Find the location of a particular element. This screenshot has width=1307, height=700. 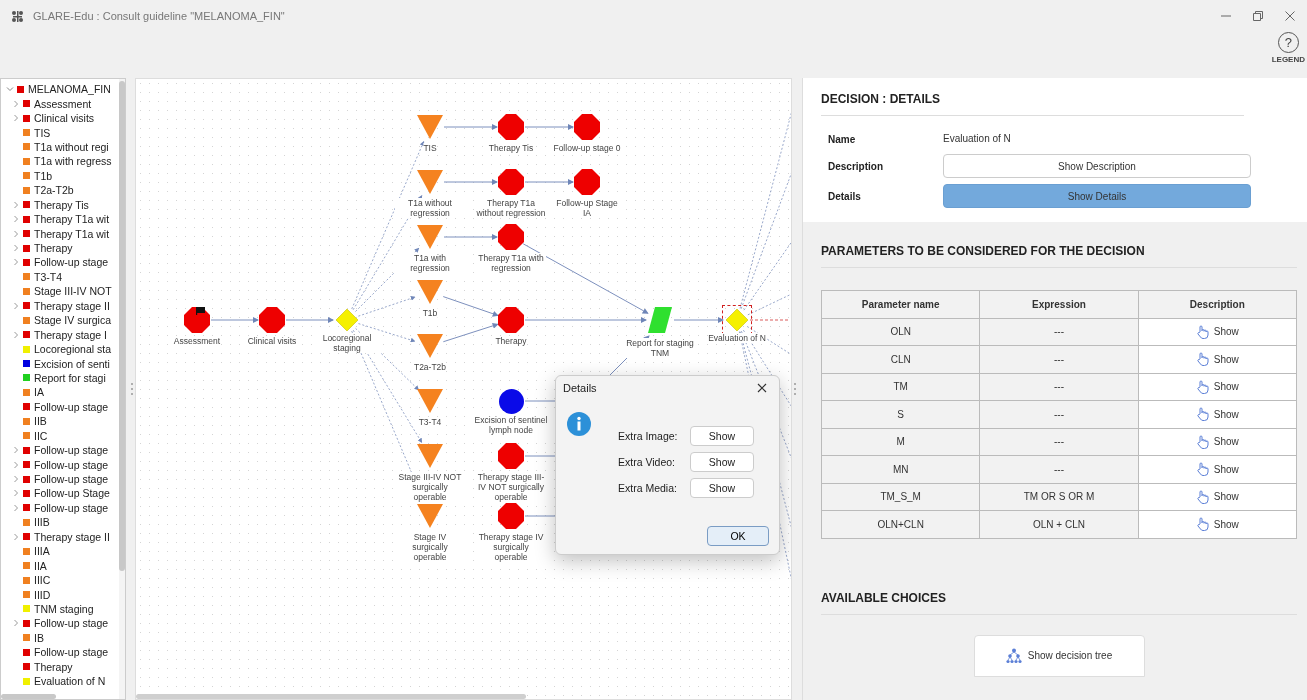

tree-item: Stage IV surgica is located at coordinates (73, 320).